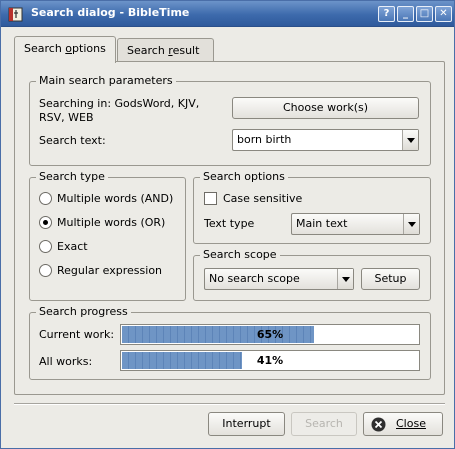  Describe the element at coordinates (72, 140) in the screenshot. I see `search-text-label: Search text:` at that location.